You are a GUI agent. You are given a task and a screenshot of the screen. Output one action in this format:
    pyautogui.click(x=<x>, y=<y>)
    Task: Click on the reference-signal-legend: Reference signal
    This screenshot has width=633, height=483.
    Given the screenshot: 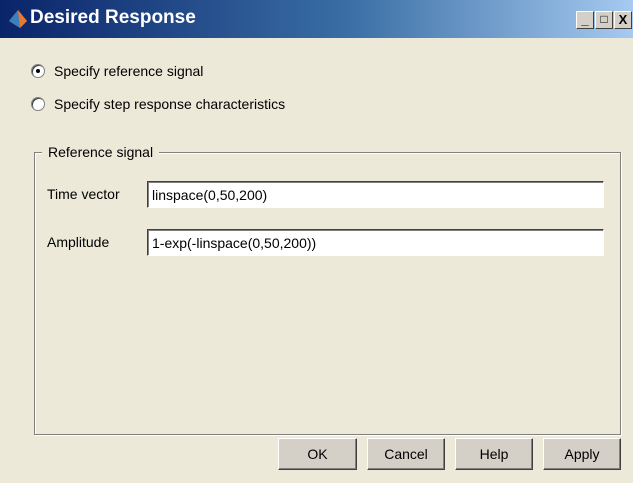 What is the action you would take?
    pyautogui.click(x=101, y=152)
    